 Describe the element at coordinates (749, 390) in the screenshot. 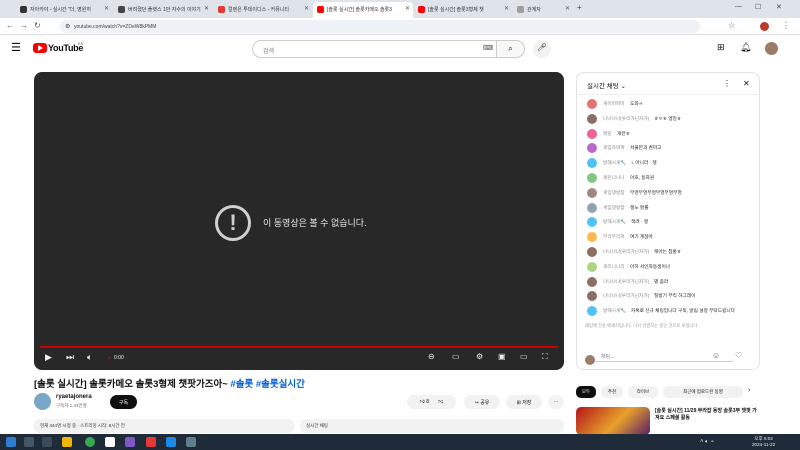

I see `chips-next-chevron-icon: ›` at that location.